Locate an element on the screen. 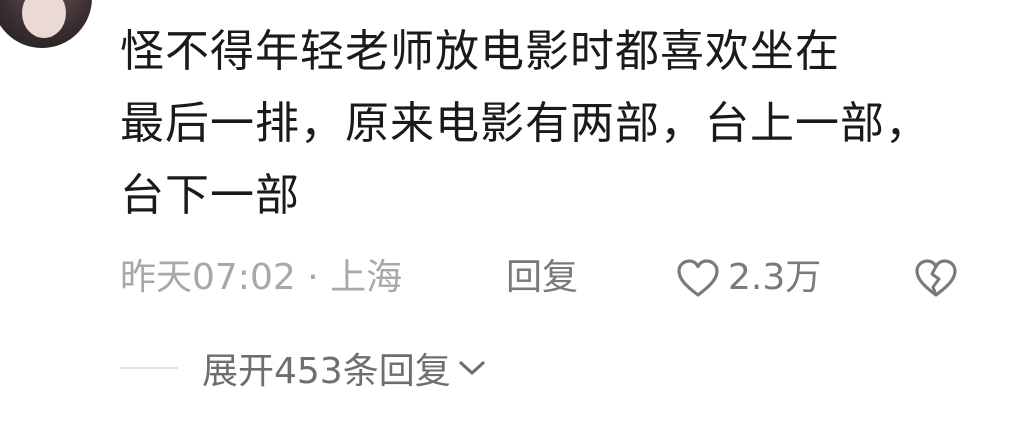 The width and height of the screenshot is (1017, 445). replies-divider is located at coordinates (149, 368).